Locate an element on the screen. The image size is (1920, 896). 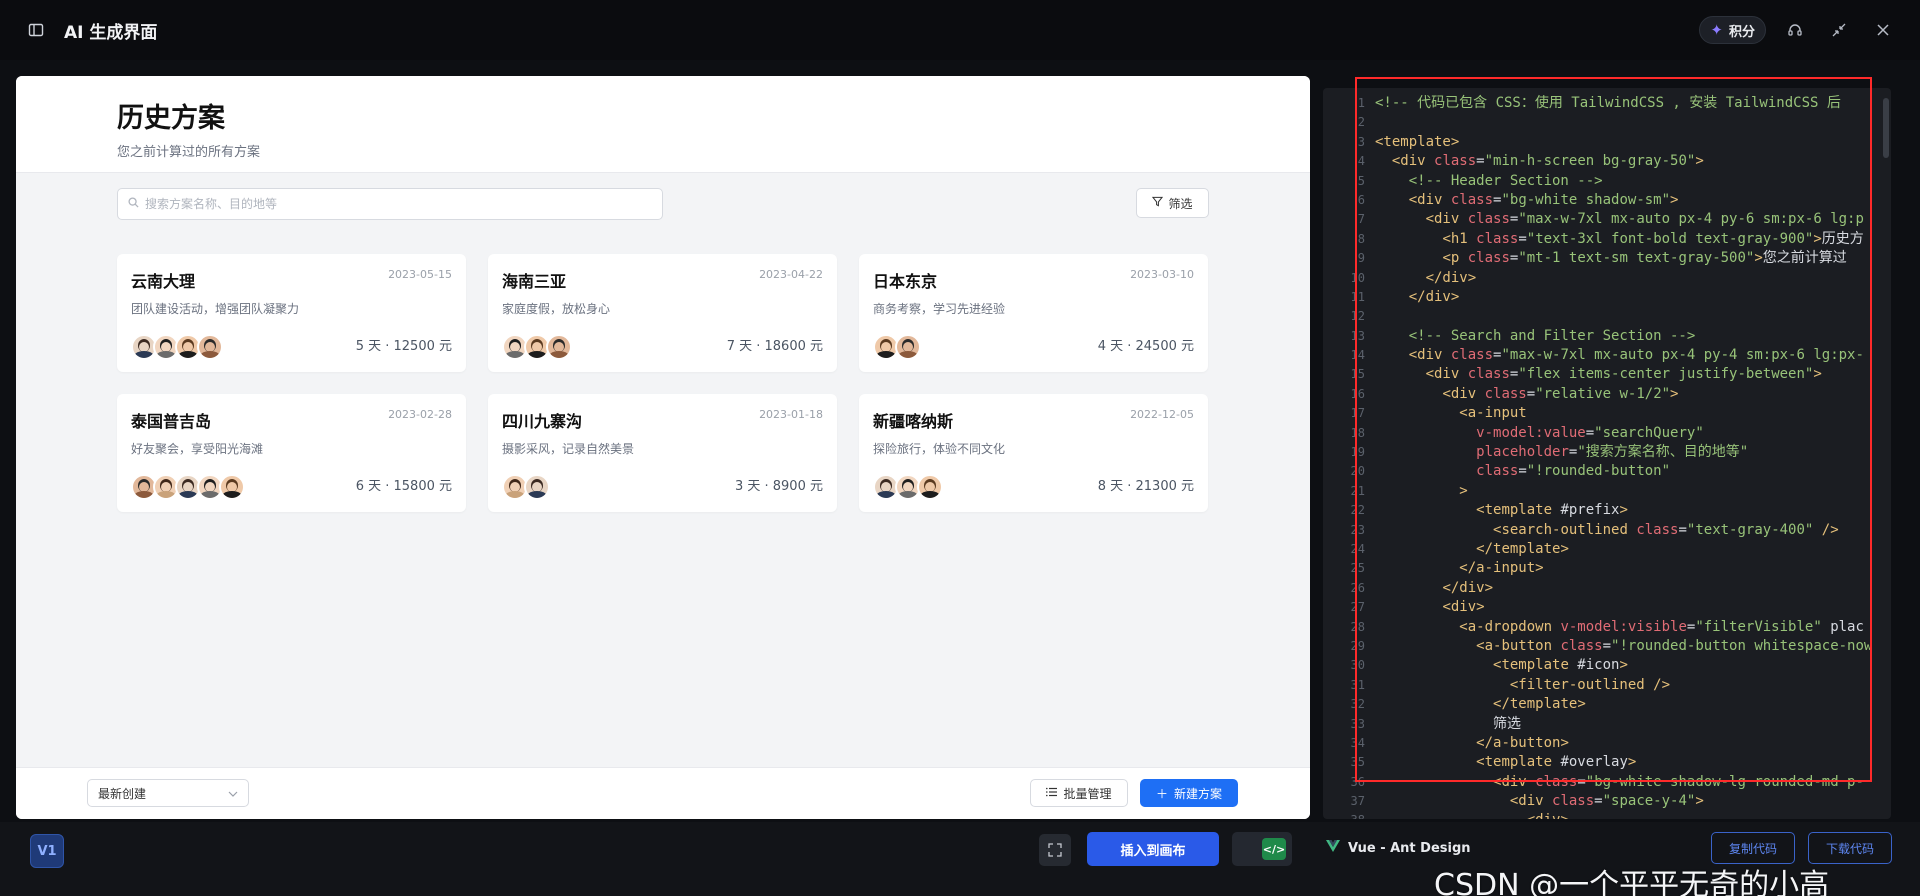
version-badge: V1 is located at coordinates (47, 851).